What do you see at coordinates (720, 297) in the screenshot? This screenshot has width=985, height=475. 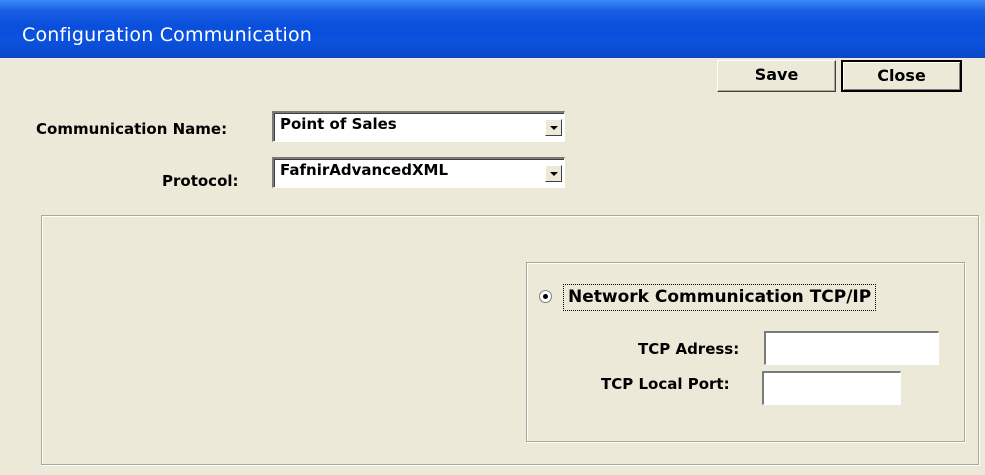 I see `network-communication-label: Network Communication TCP/IP` at bounding box center [720, 297].